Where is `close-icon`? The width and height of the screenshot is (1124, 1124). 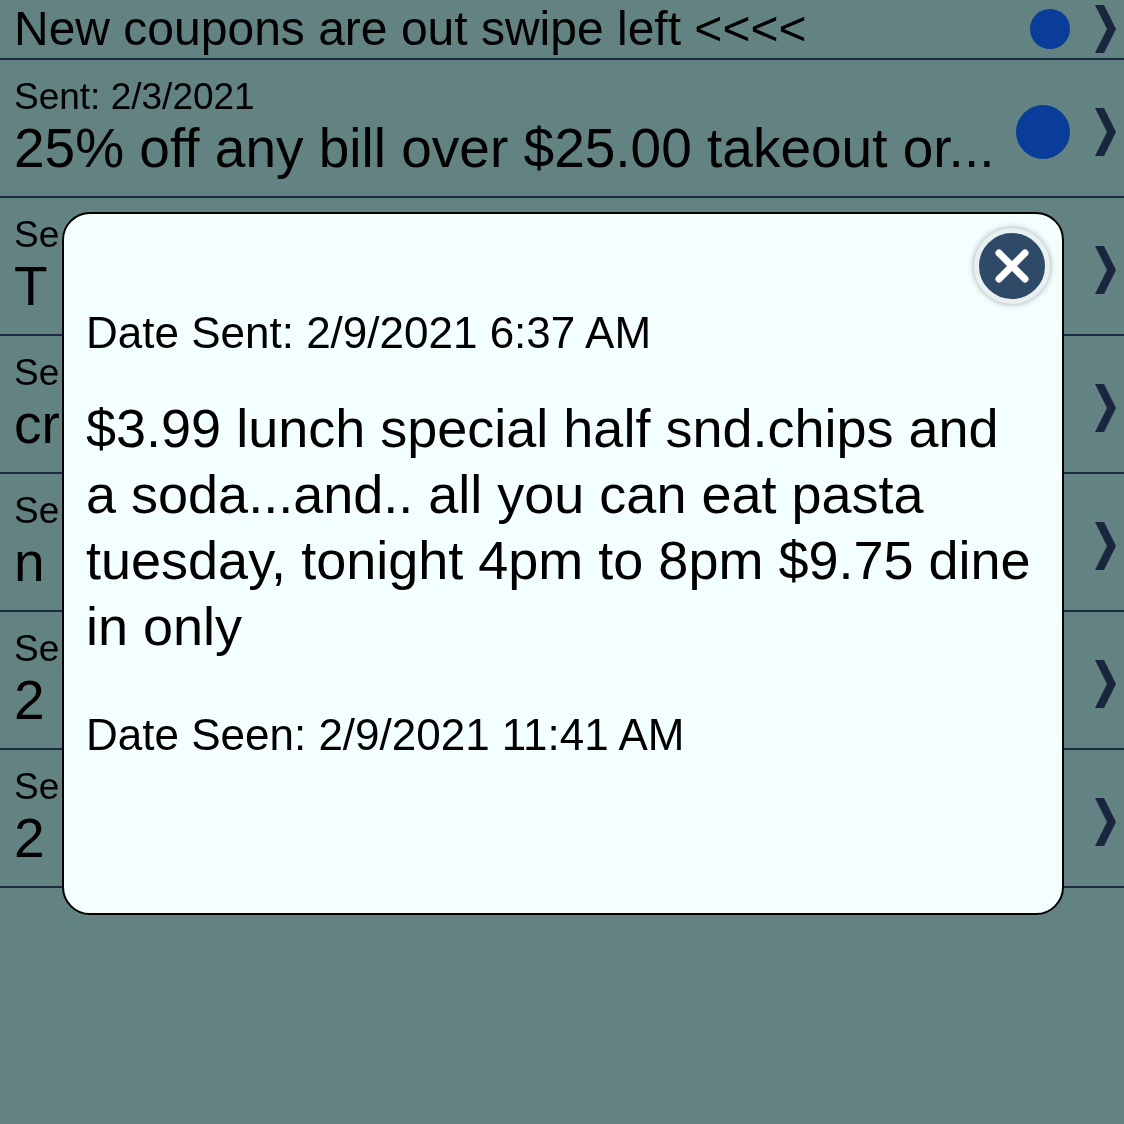 close-icon is located at coordinates (1012, 266).